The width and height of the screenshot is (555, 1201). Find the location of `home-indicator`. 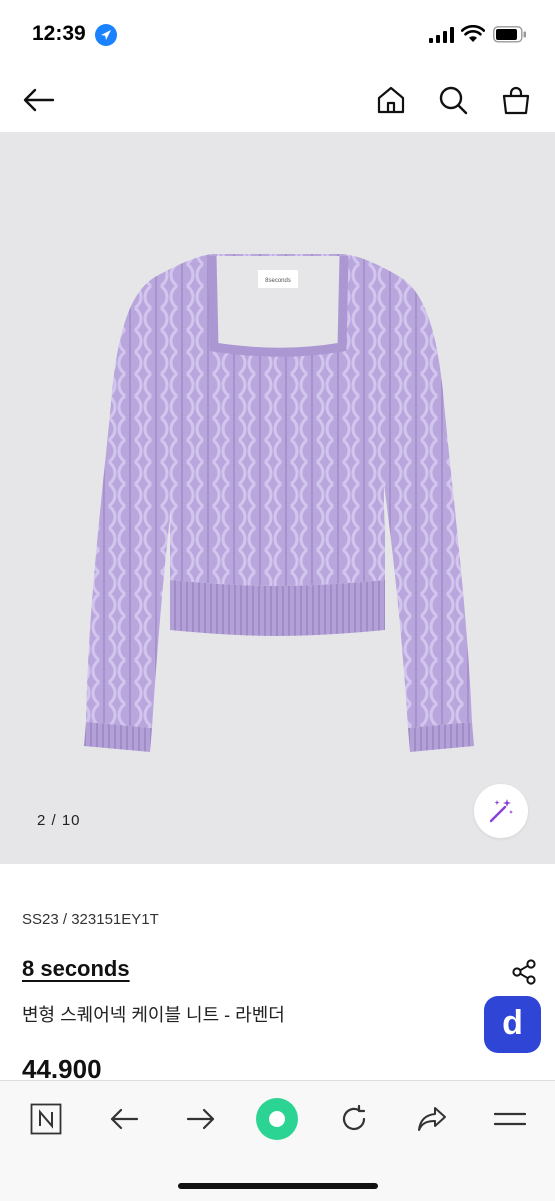

home-indicator is located at coordinates (278, 1186).